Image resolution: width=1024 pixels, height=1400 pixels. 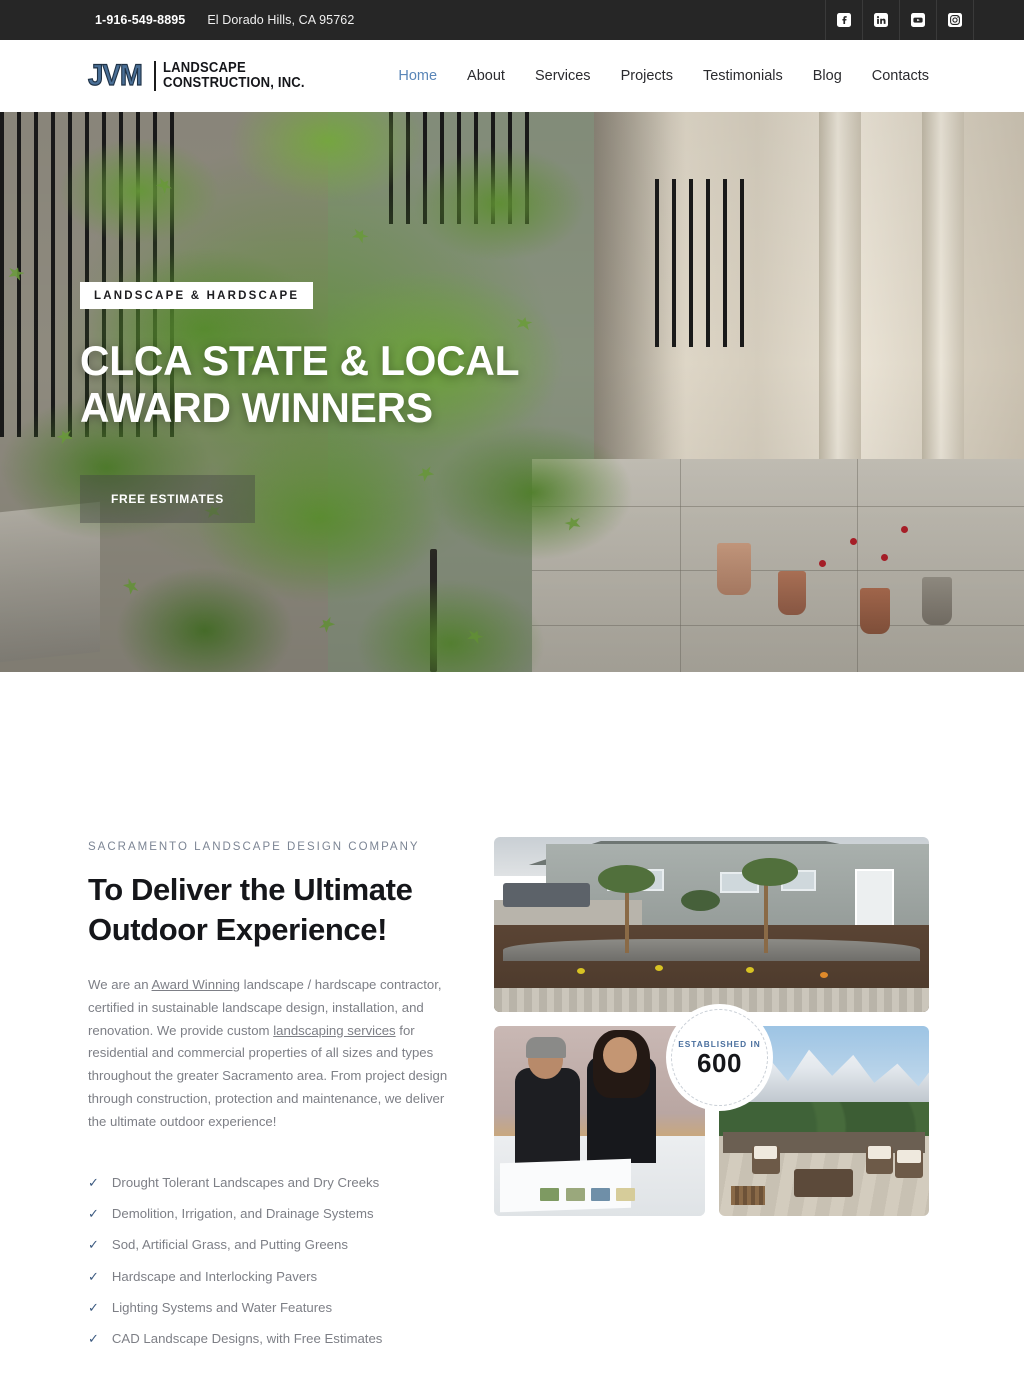 What do you see at coordinates (844, 20) in the screenshot?
I see `facebook-icon` at bounding box center [844, 20].